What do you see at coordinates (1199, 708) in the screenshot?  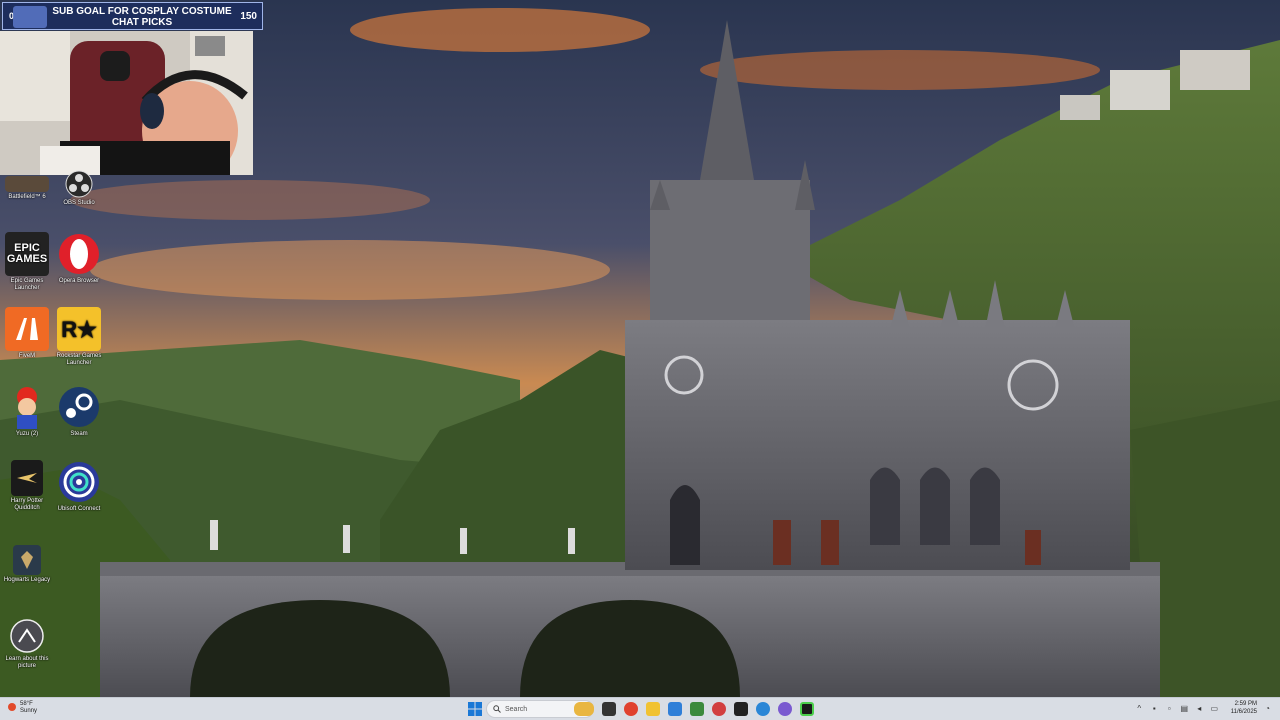 I see `volume-icon: ◂` at bounding box center [1199, 708].